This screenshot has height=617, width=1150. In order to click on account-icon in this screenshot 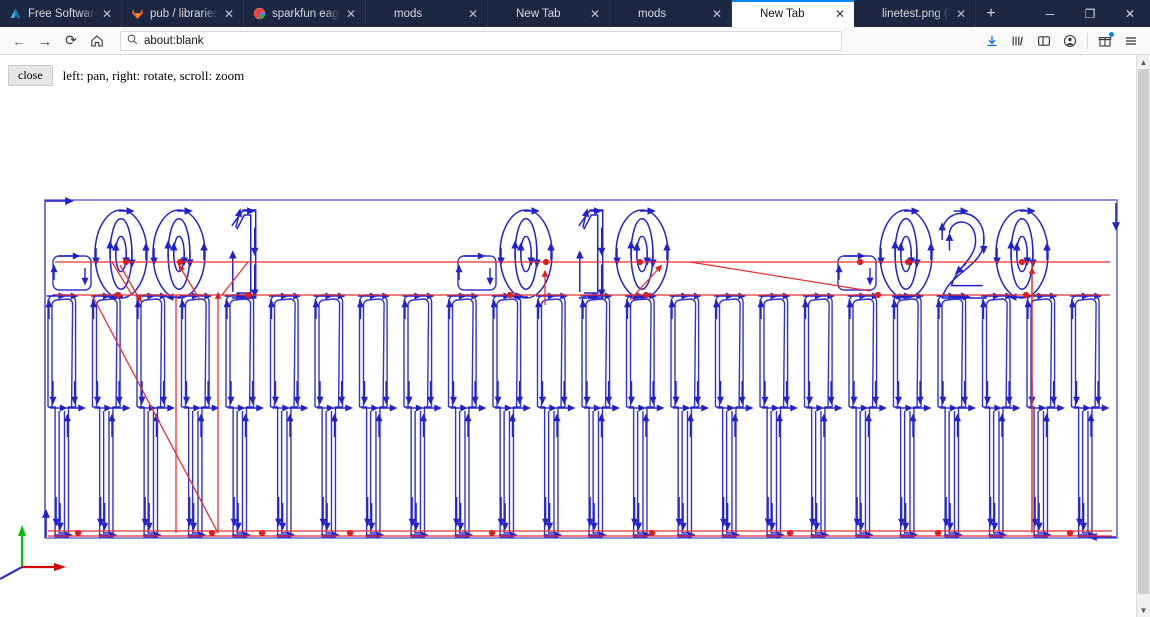, I will do `click(1070, 41)`.